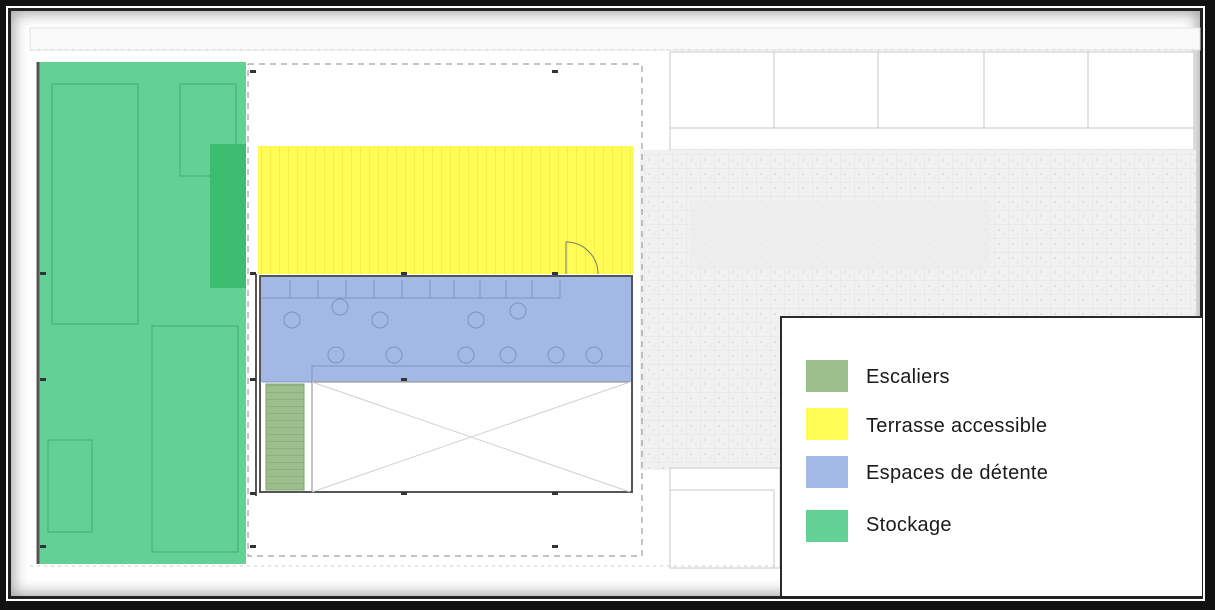 The height and width of the screenshot is (610, 1215). Describe the element at coordinates (909, 525) in the screenshot. I see `legend-label-stockage: Stockage` at that location.